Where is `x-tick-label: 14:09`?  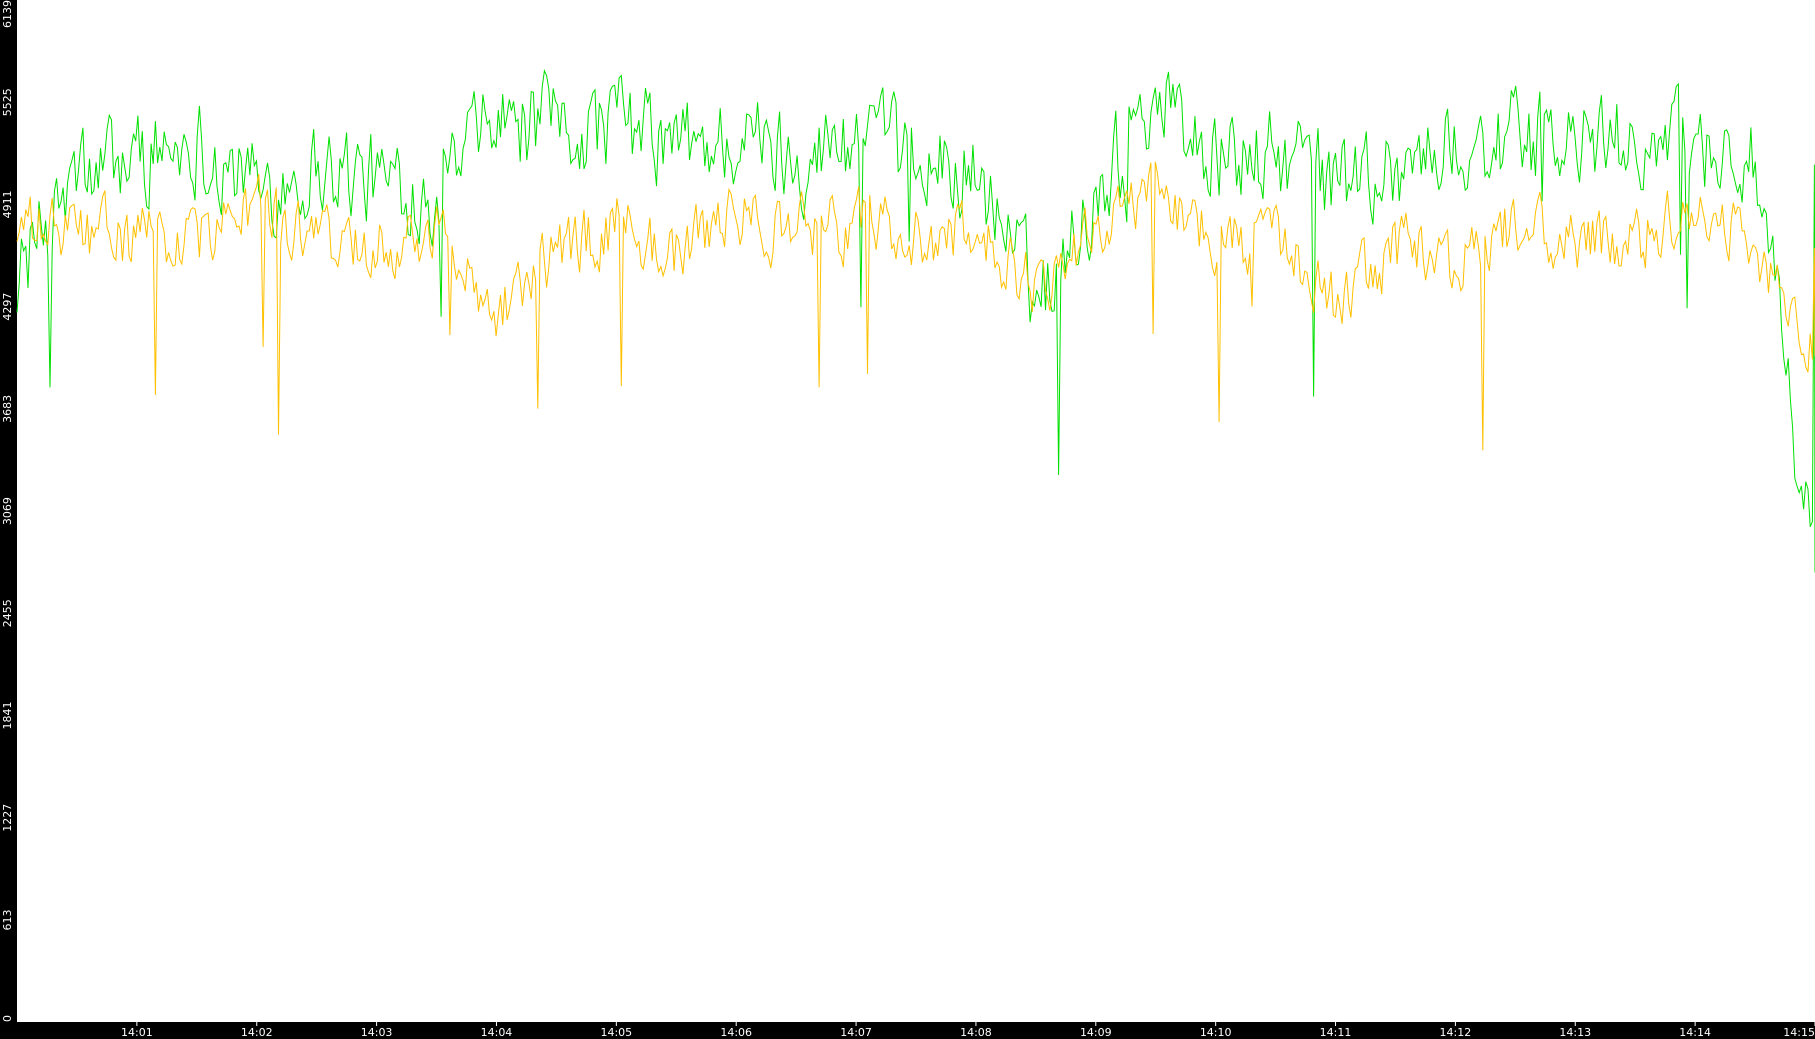
x-tick-label: 14:09 is located at coordinates (1096, 1032).